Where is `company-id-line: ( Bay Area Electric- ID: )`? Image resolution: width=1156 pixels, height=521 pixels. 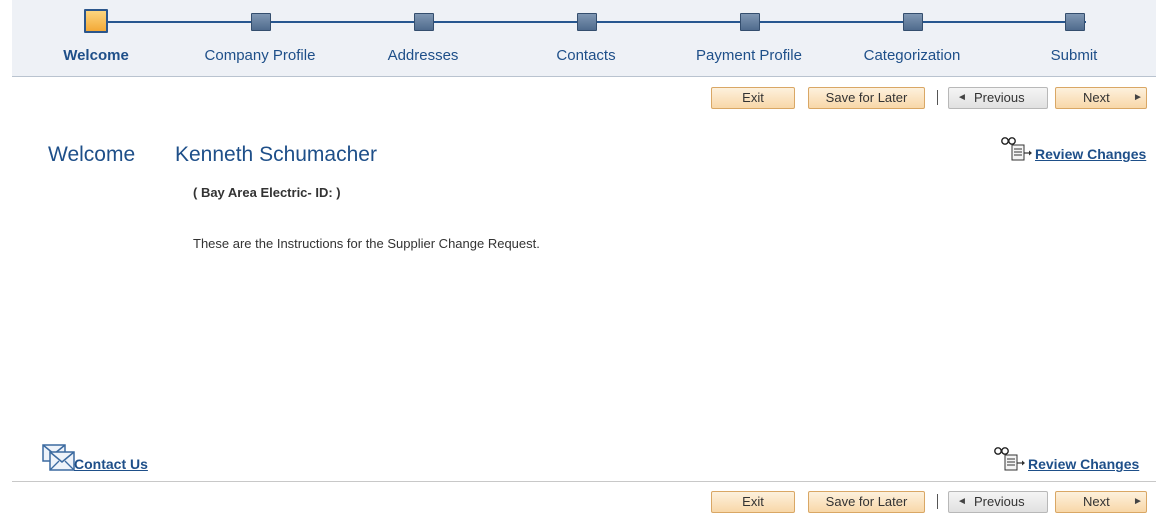
company-id-line: ( Bay Area Electric- ID: ) is located at coordinates (267, 192).